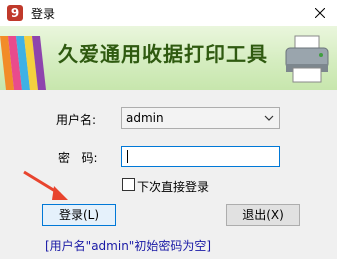 The height and width of the screenshot is (259, 337). I want to click on username-combobox: admin, so click(200, 118).